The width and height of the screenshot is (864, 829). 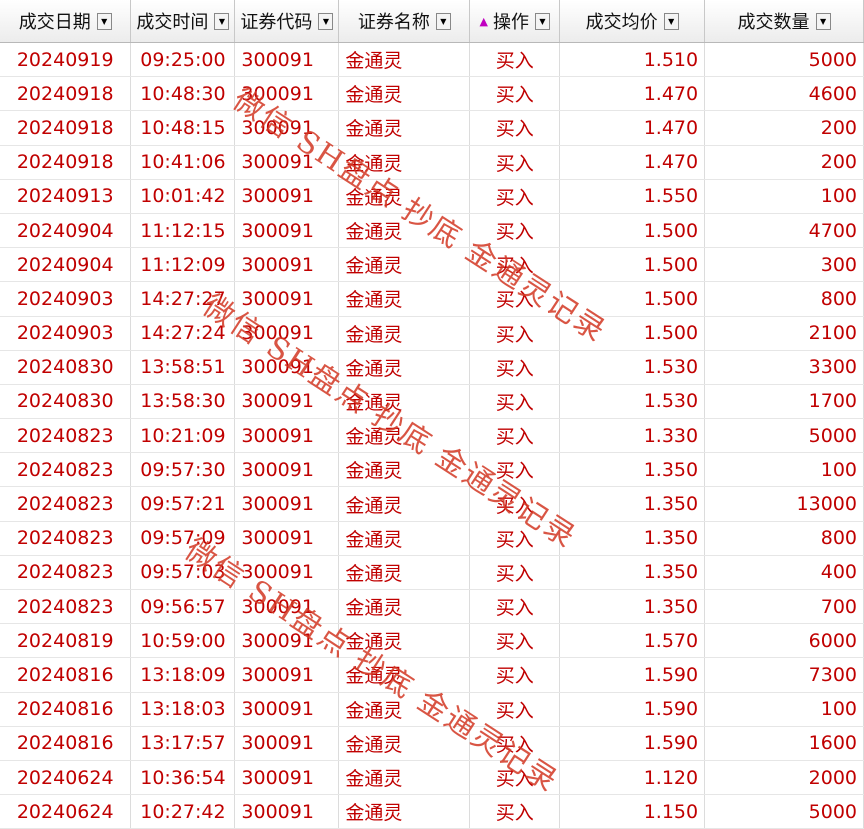 I want to click on table-row: 20240823 09:57:09 300091 金通灵 买入 1.350 800, so click(x=432, y=538).